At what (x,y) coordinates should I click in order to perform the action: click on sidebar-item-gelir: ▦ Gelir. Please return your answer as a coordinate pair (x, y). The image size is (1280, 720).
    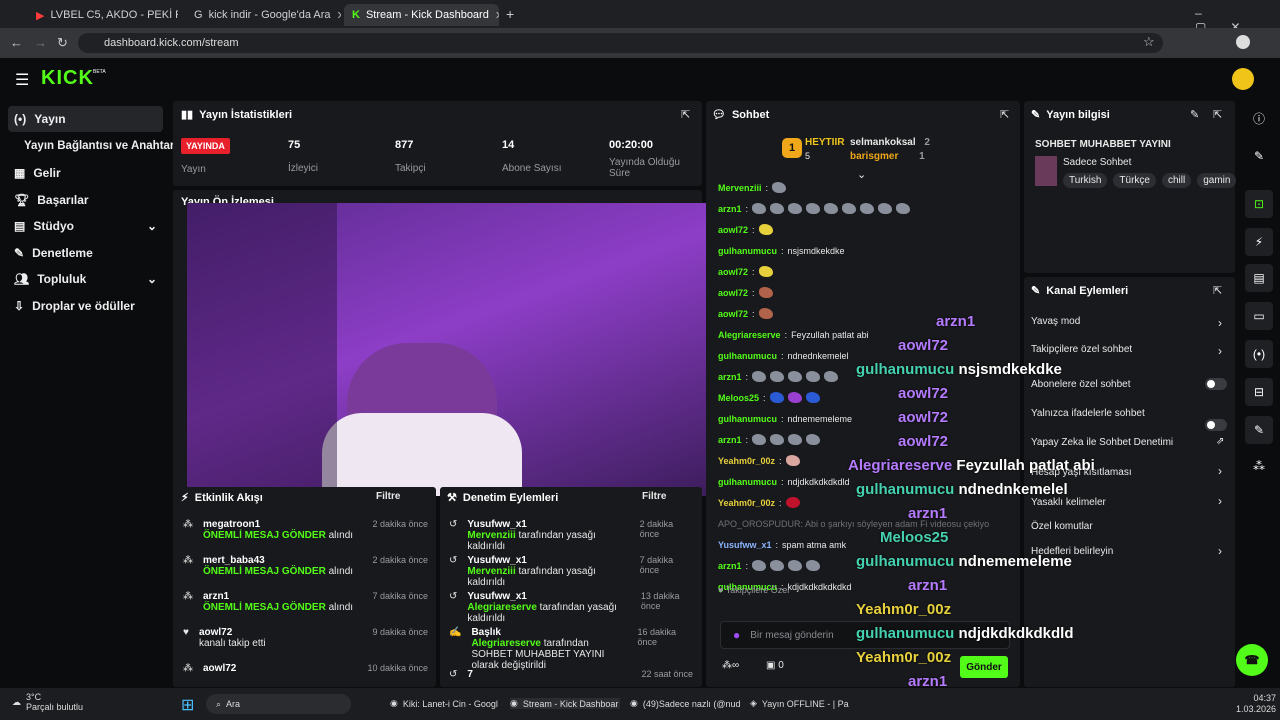
    Looking at the image, I should click on (85, 173).